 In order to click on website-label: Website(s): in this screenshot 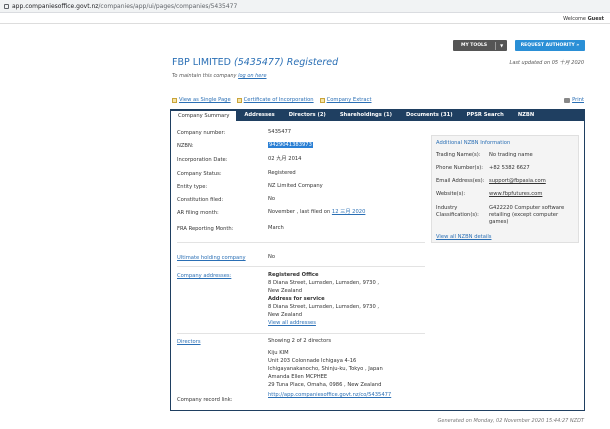, I will do `click(451, 194)`.